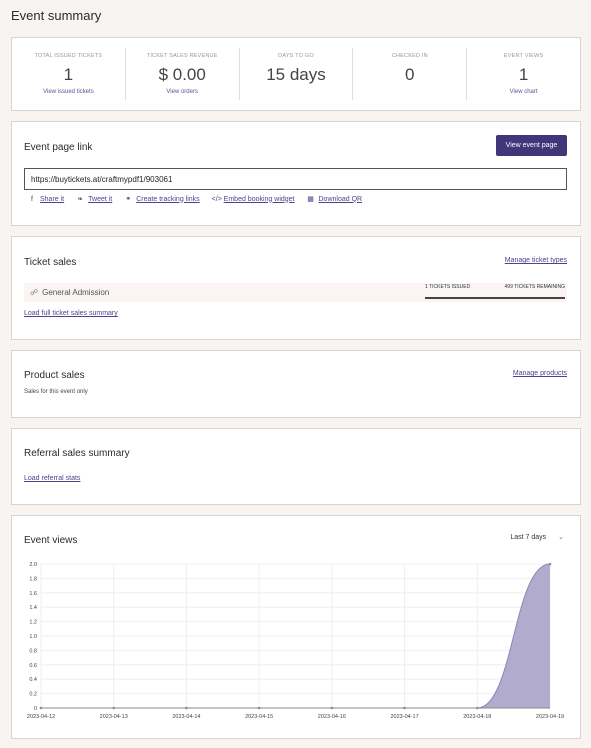  Describe the element at coordinates (33, 565) in the screenshot. I see `y-tick-label: 2.0` at that location.